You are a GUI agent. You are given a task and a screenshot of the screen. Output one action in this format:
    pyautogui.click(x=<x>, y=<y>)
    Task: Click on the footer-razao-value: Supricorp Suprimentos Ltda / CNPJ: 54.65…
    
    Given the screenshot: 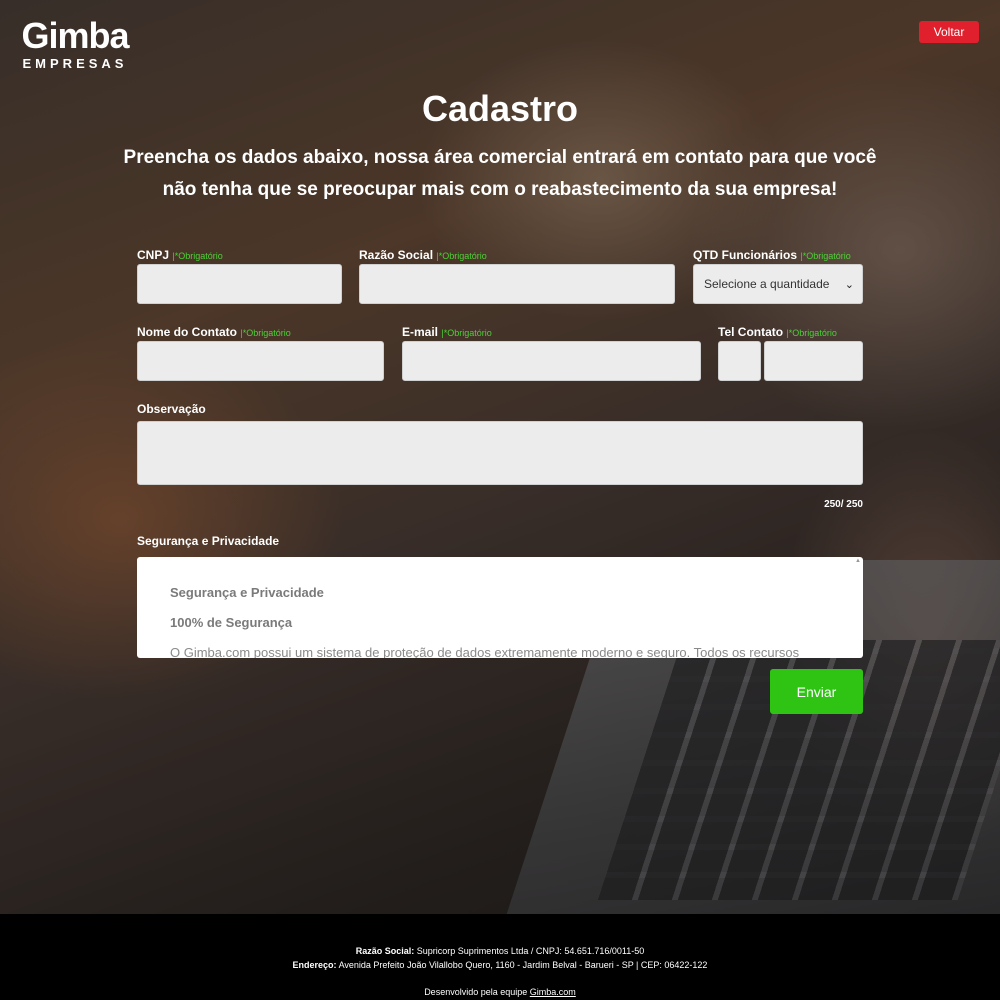 What is the action you would take?
    pyautogui.click(x=530, y=951)
    